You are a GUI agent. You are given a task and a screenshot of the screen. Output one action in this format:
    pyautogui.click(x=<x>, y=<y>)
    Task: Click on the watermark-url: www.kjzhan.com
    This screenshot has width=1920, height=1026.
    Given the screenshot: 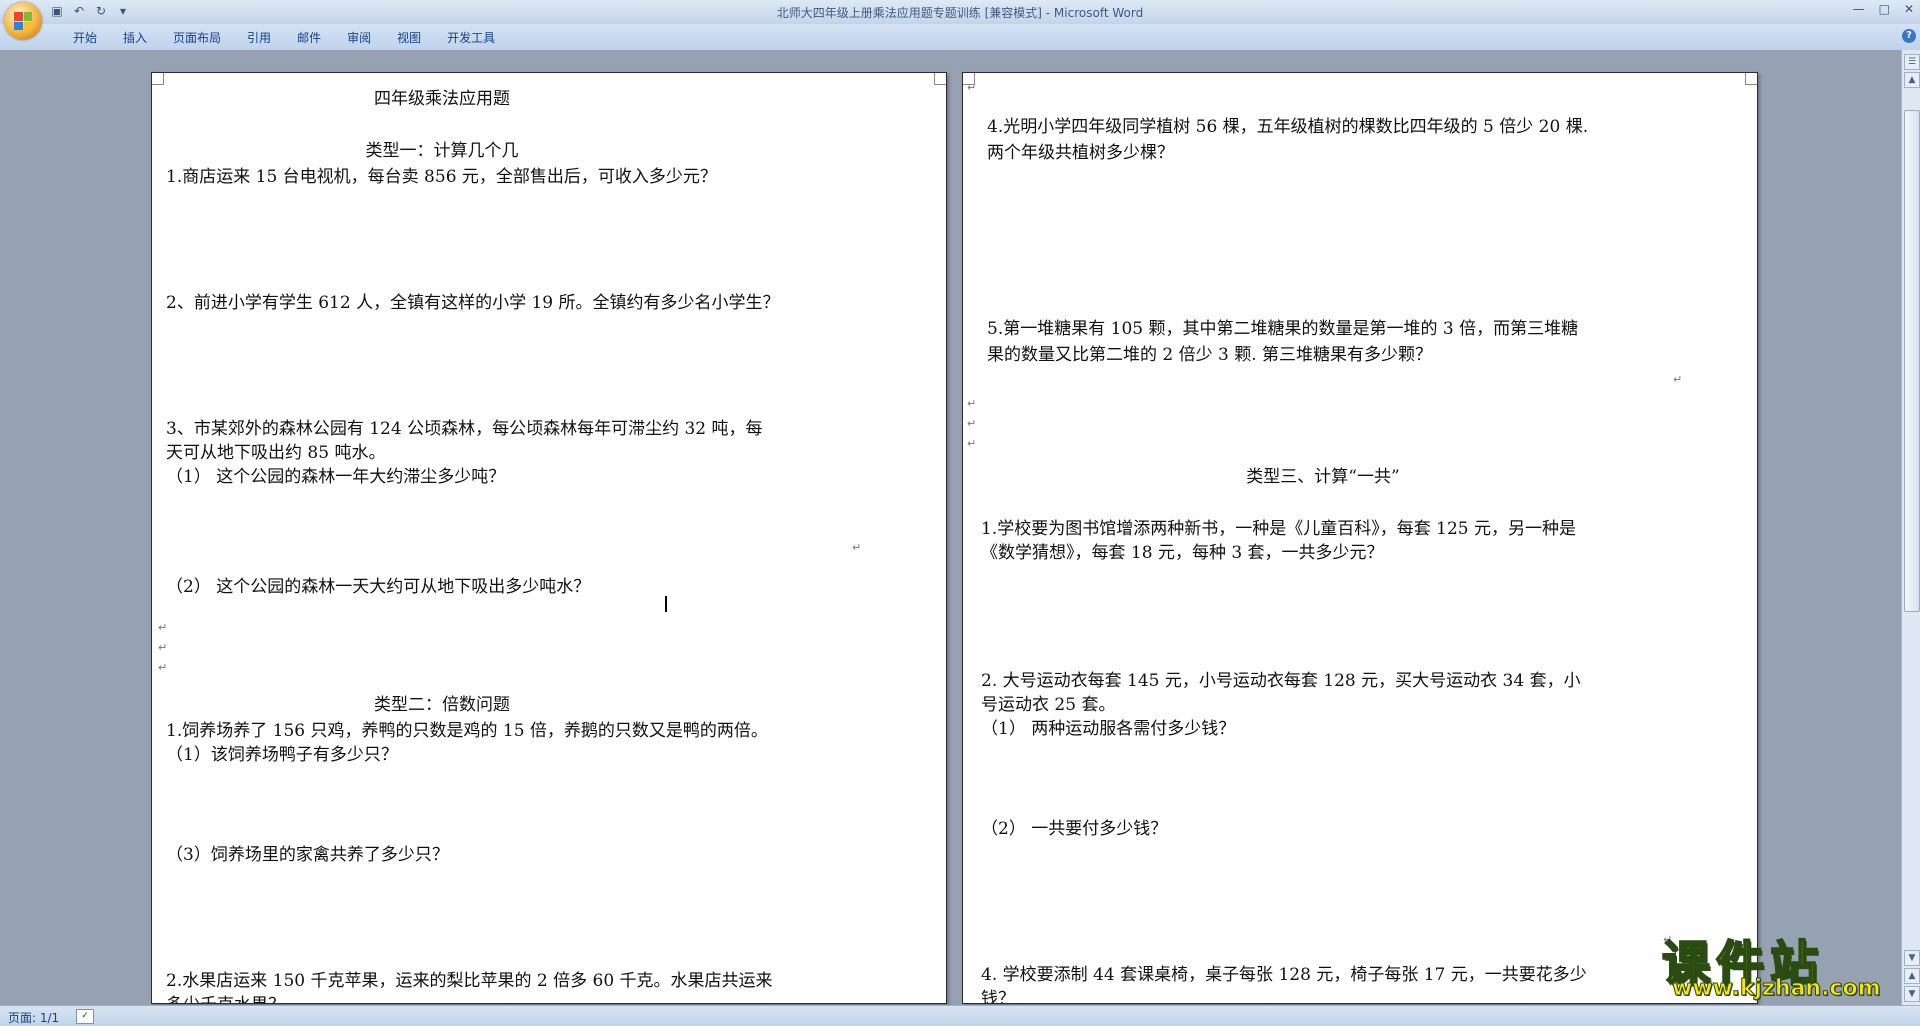 What is the action you would take?
    pyautogui.click(x=1777, y=989)
    